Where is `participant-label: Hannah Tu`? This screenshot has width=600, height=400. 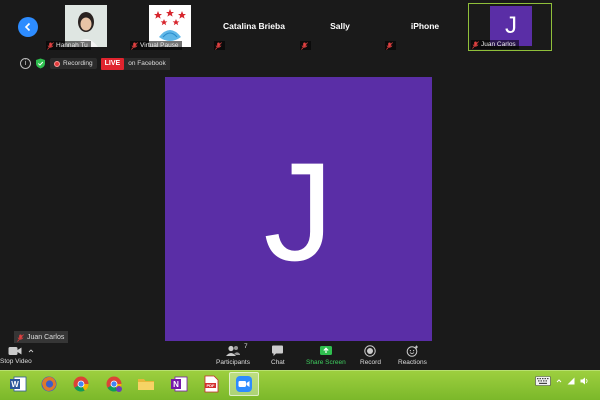
participant-label: Hannah Tu is located at coordinates (68, 45).